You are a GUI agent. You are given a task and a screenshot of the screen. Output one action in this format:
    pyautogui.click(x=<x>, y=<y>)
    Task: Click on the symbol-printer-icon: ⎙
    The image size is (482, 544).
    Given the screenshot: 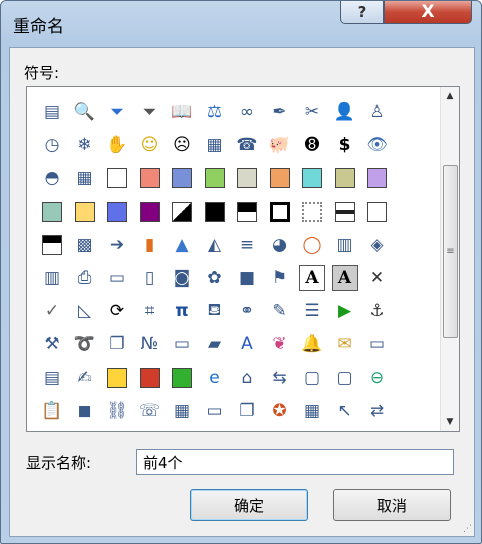 What is the action you would take?
    pyautogui.click(x=85, y=278)
    